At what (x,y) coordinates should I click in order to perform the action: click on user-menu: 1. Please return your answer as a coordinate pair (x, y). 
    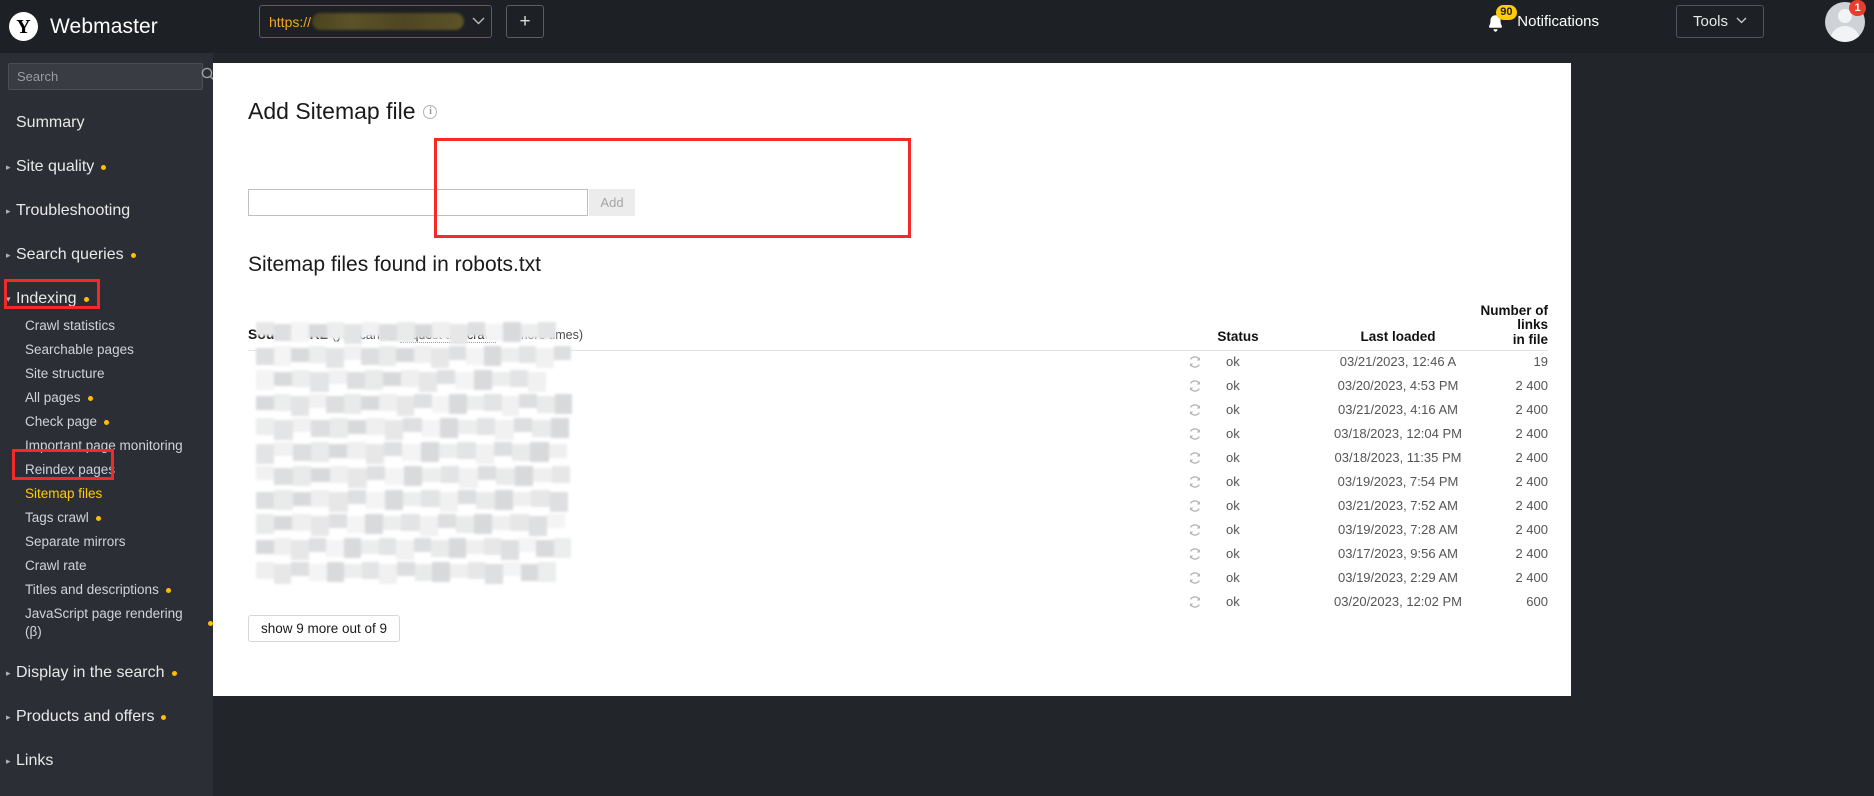
    Looking at the image, I should click on (1845, 21).